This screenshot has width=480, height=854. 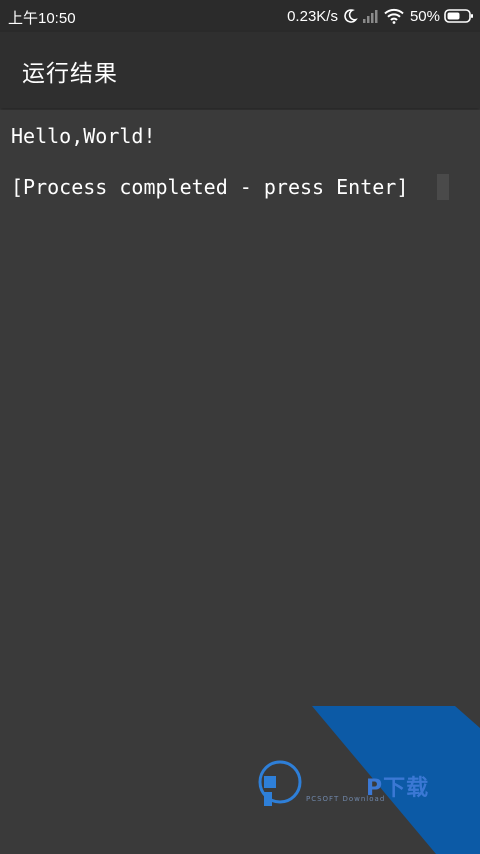 What do you see at coordinates (424, 16) in the screenshot?
I see `battery-percent: 50%` at bounding box center [424, 16].